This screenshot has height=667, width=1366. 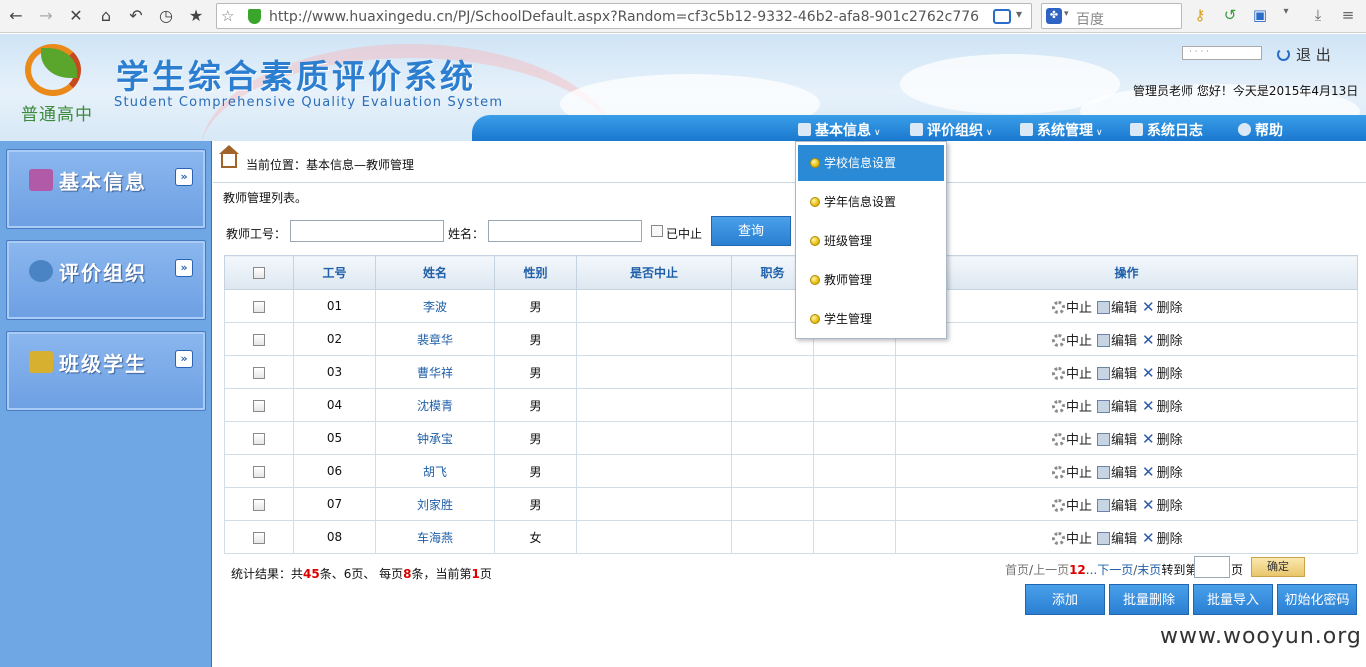 What do you see at coordinates (1017, 570) in the screenshot?
I see `pager-first: 首页` at bounding box center [1017, 570].